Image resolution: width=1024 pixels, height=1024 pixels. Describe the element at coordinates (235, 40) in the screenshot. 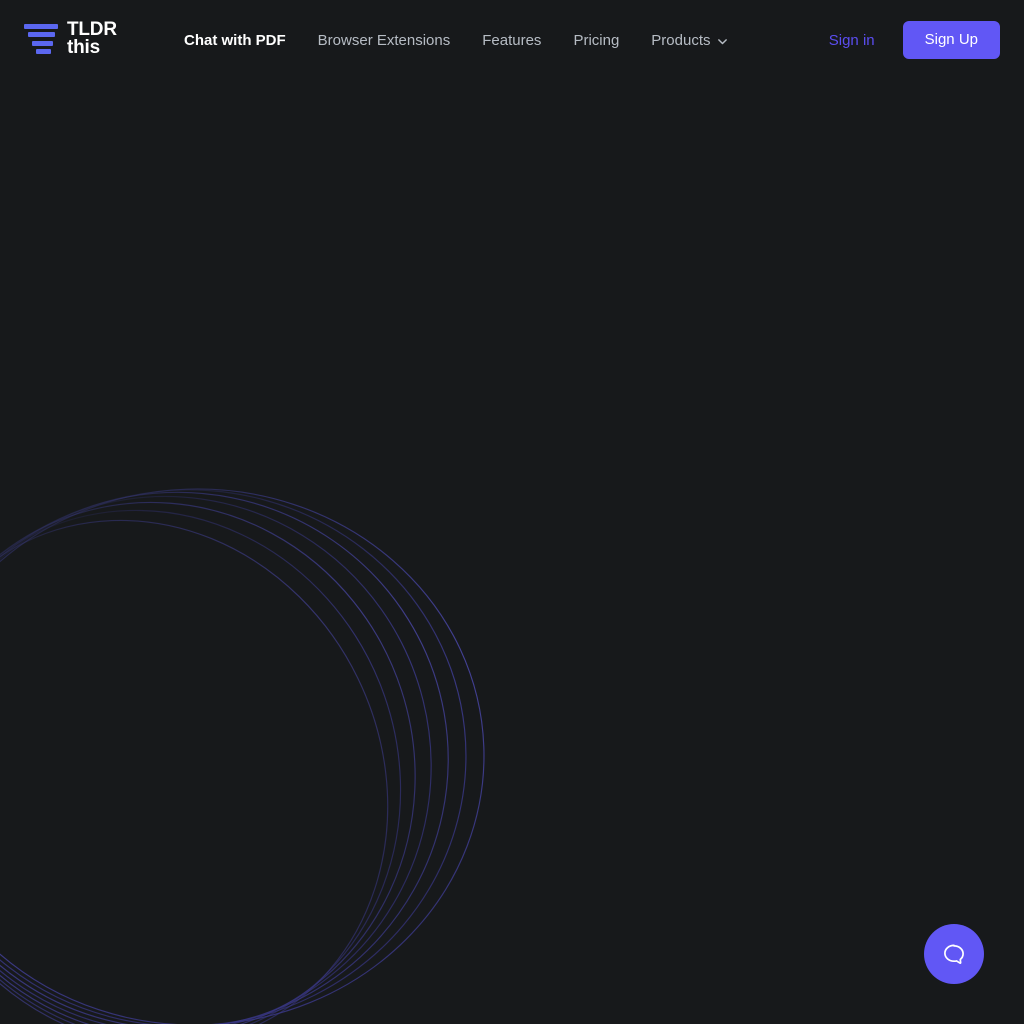

I see `nav-item-label: Chat with PDF` at that location.